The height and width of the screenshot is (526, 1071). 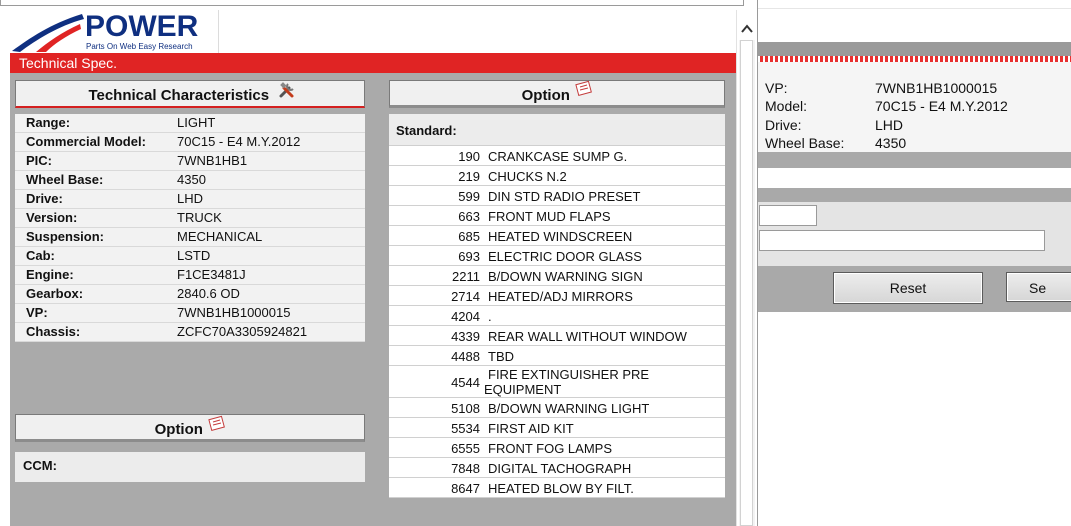 I want to click on bg-input-long, so click(x=902, y=240).